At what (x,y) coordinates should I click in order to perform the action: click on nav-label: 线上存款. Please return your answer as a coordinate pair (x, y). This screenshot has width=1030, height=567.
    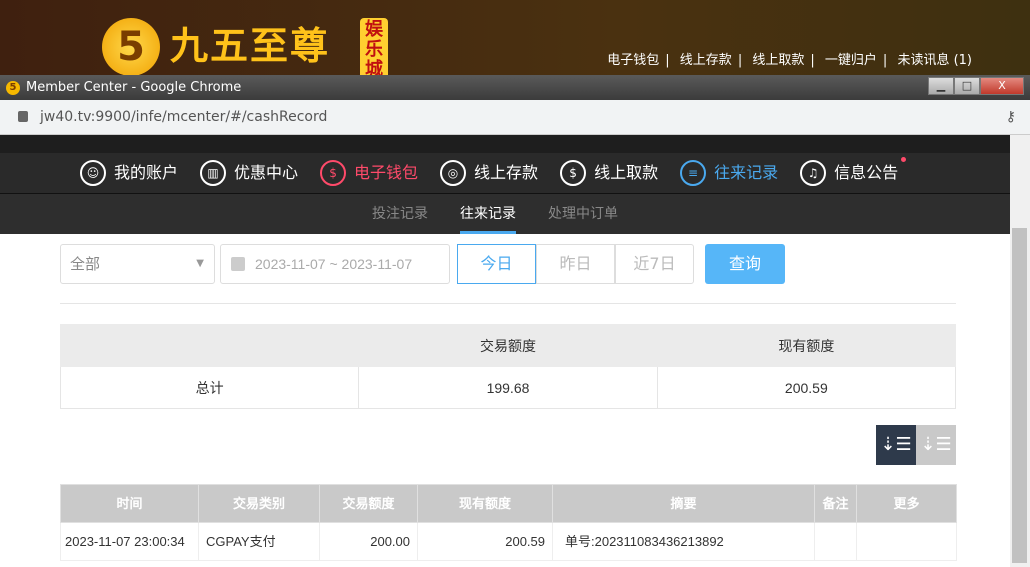
    Looking at the image, I should click on (506, 172).